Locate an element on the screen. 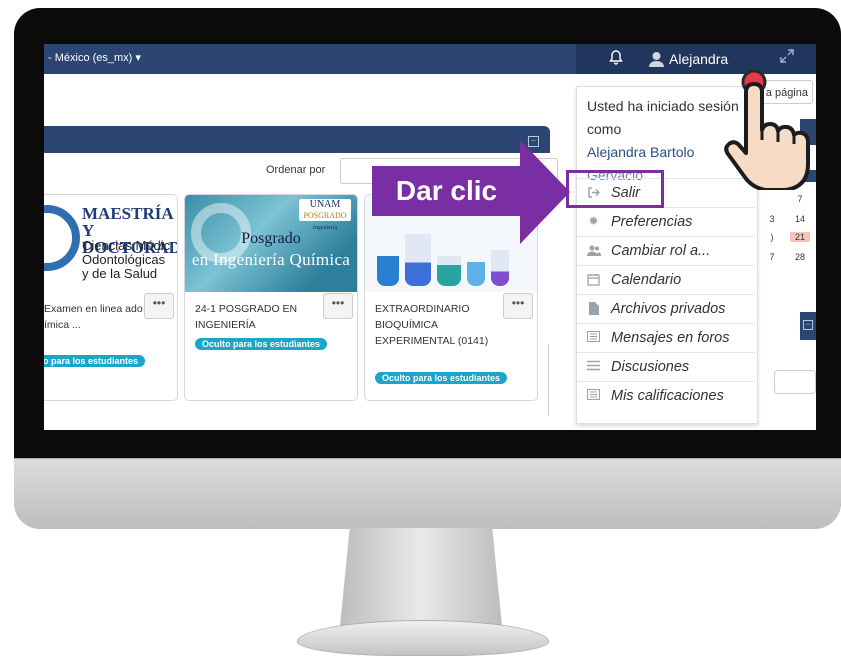  menu-item-discussions: Discusiones is located at coordinates (666, 367).